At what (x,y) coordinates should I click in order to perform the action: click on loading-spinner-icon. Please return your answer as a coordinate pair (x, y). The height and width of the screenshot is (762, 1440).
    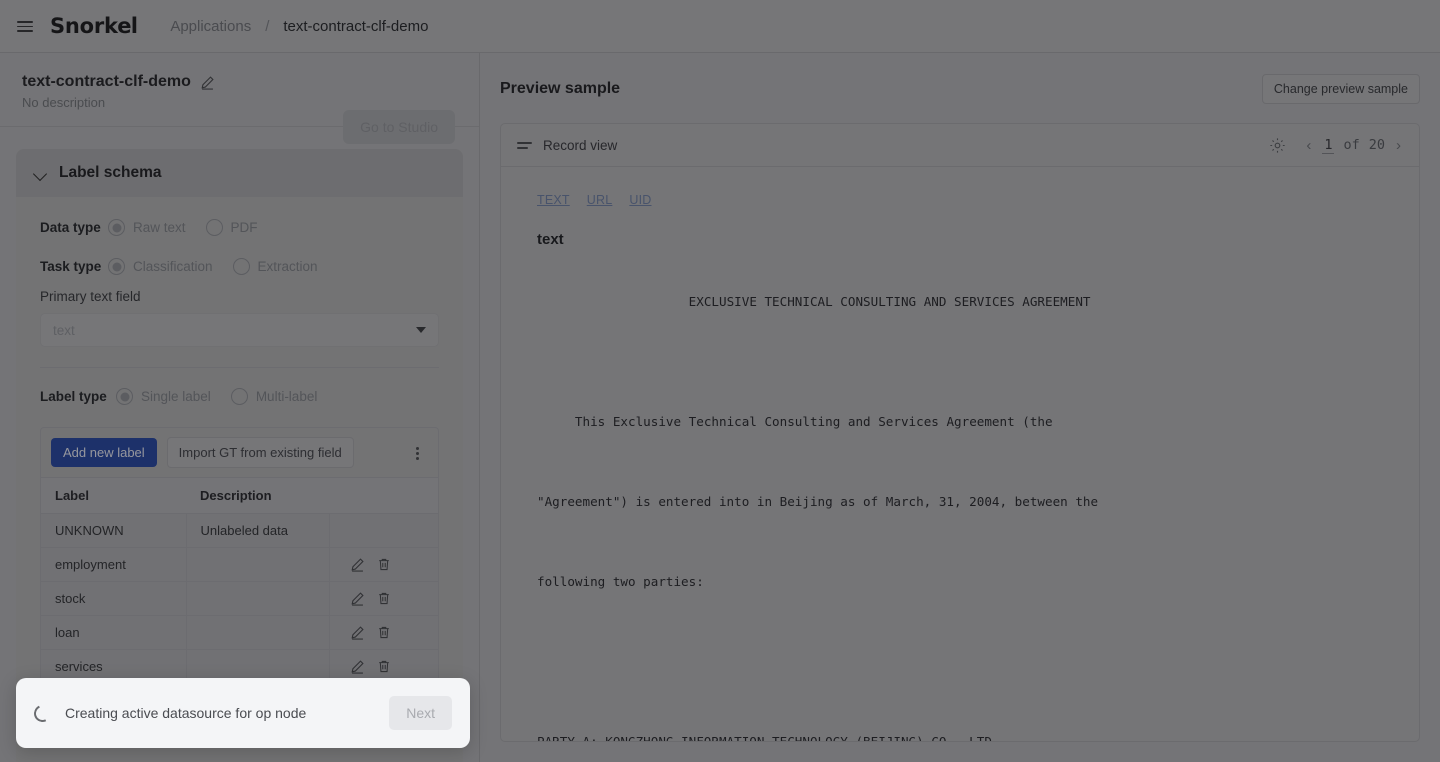
    Looking at the image, I should click on (42, 713).